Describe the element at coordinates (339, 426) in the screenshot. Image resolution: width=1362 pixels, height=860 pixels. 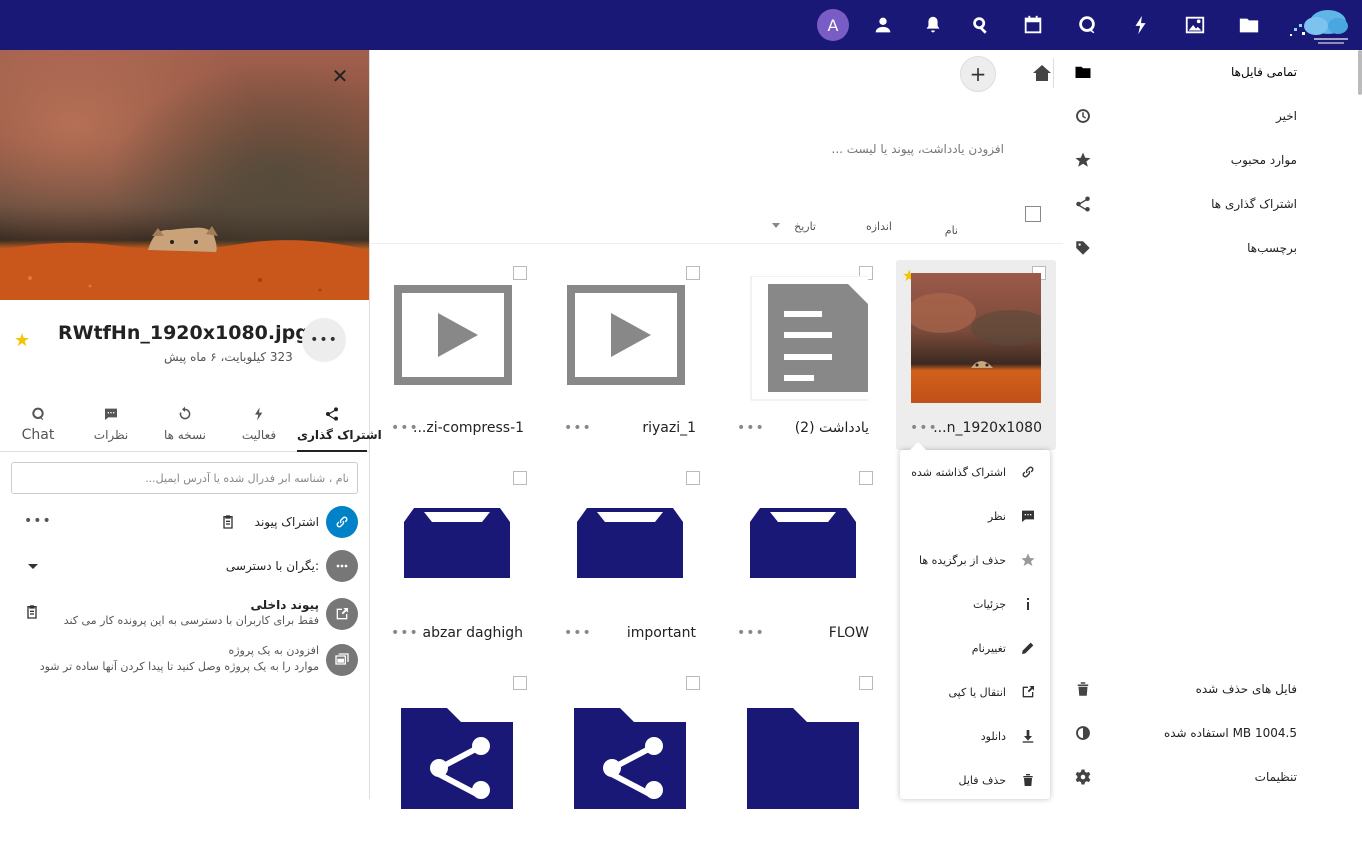
I see `tab-sharing: اشتراک گذاری` at that location.